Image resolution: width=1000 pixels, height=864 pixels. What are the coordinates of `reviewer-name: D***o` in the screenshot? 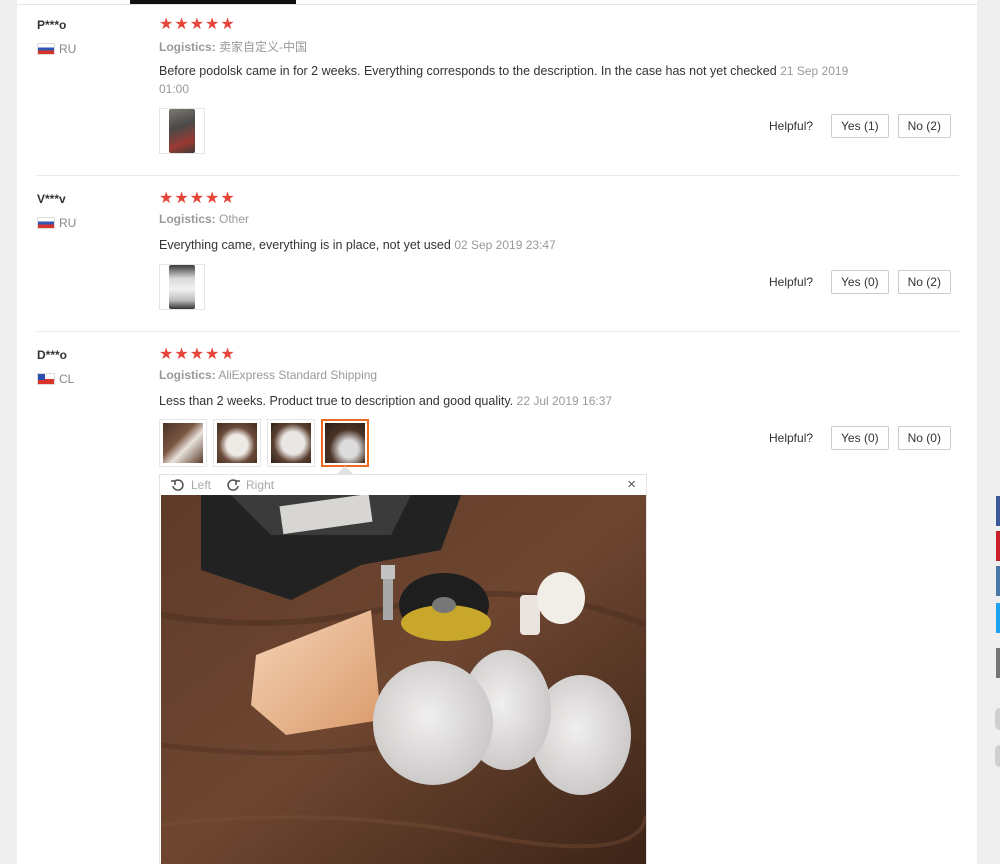 It's located at (52, 355).